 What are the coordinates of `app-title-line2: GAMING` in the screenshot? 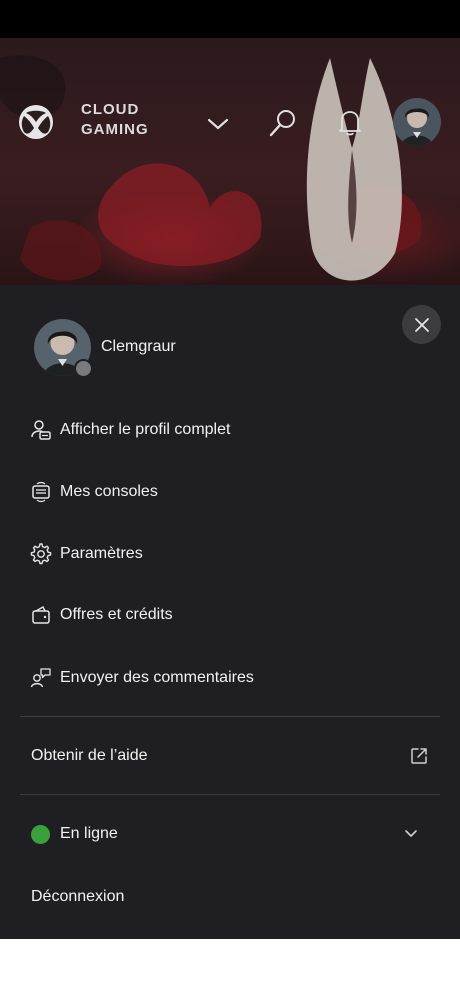 It's located at (115, 129).